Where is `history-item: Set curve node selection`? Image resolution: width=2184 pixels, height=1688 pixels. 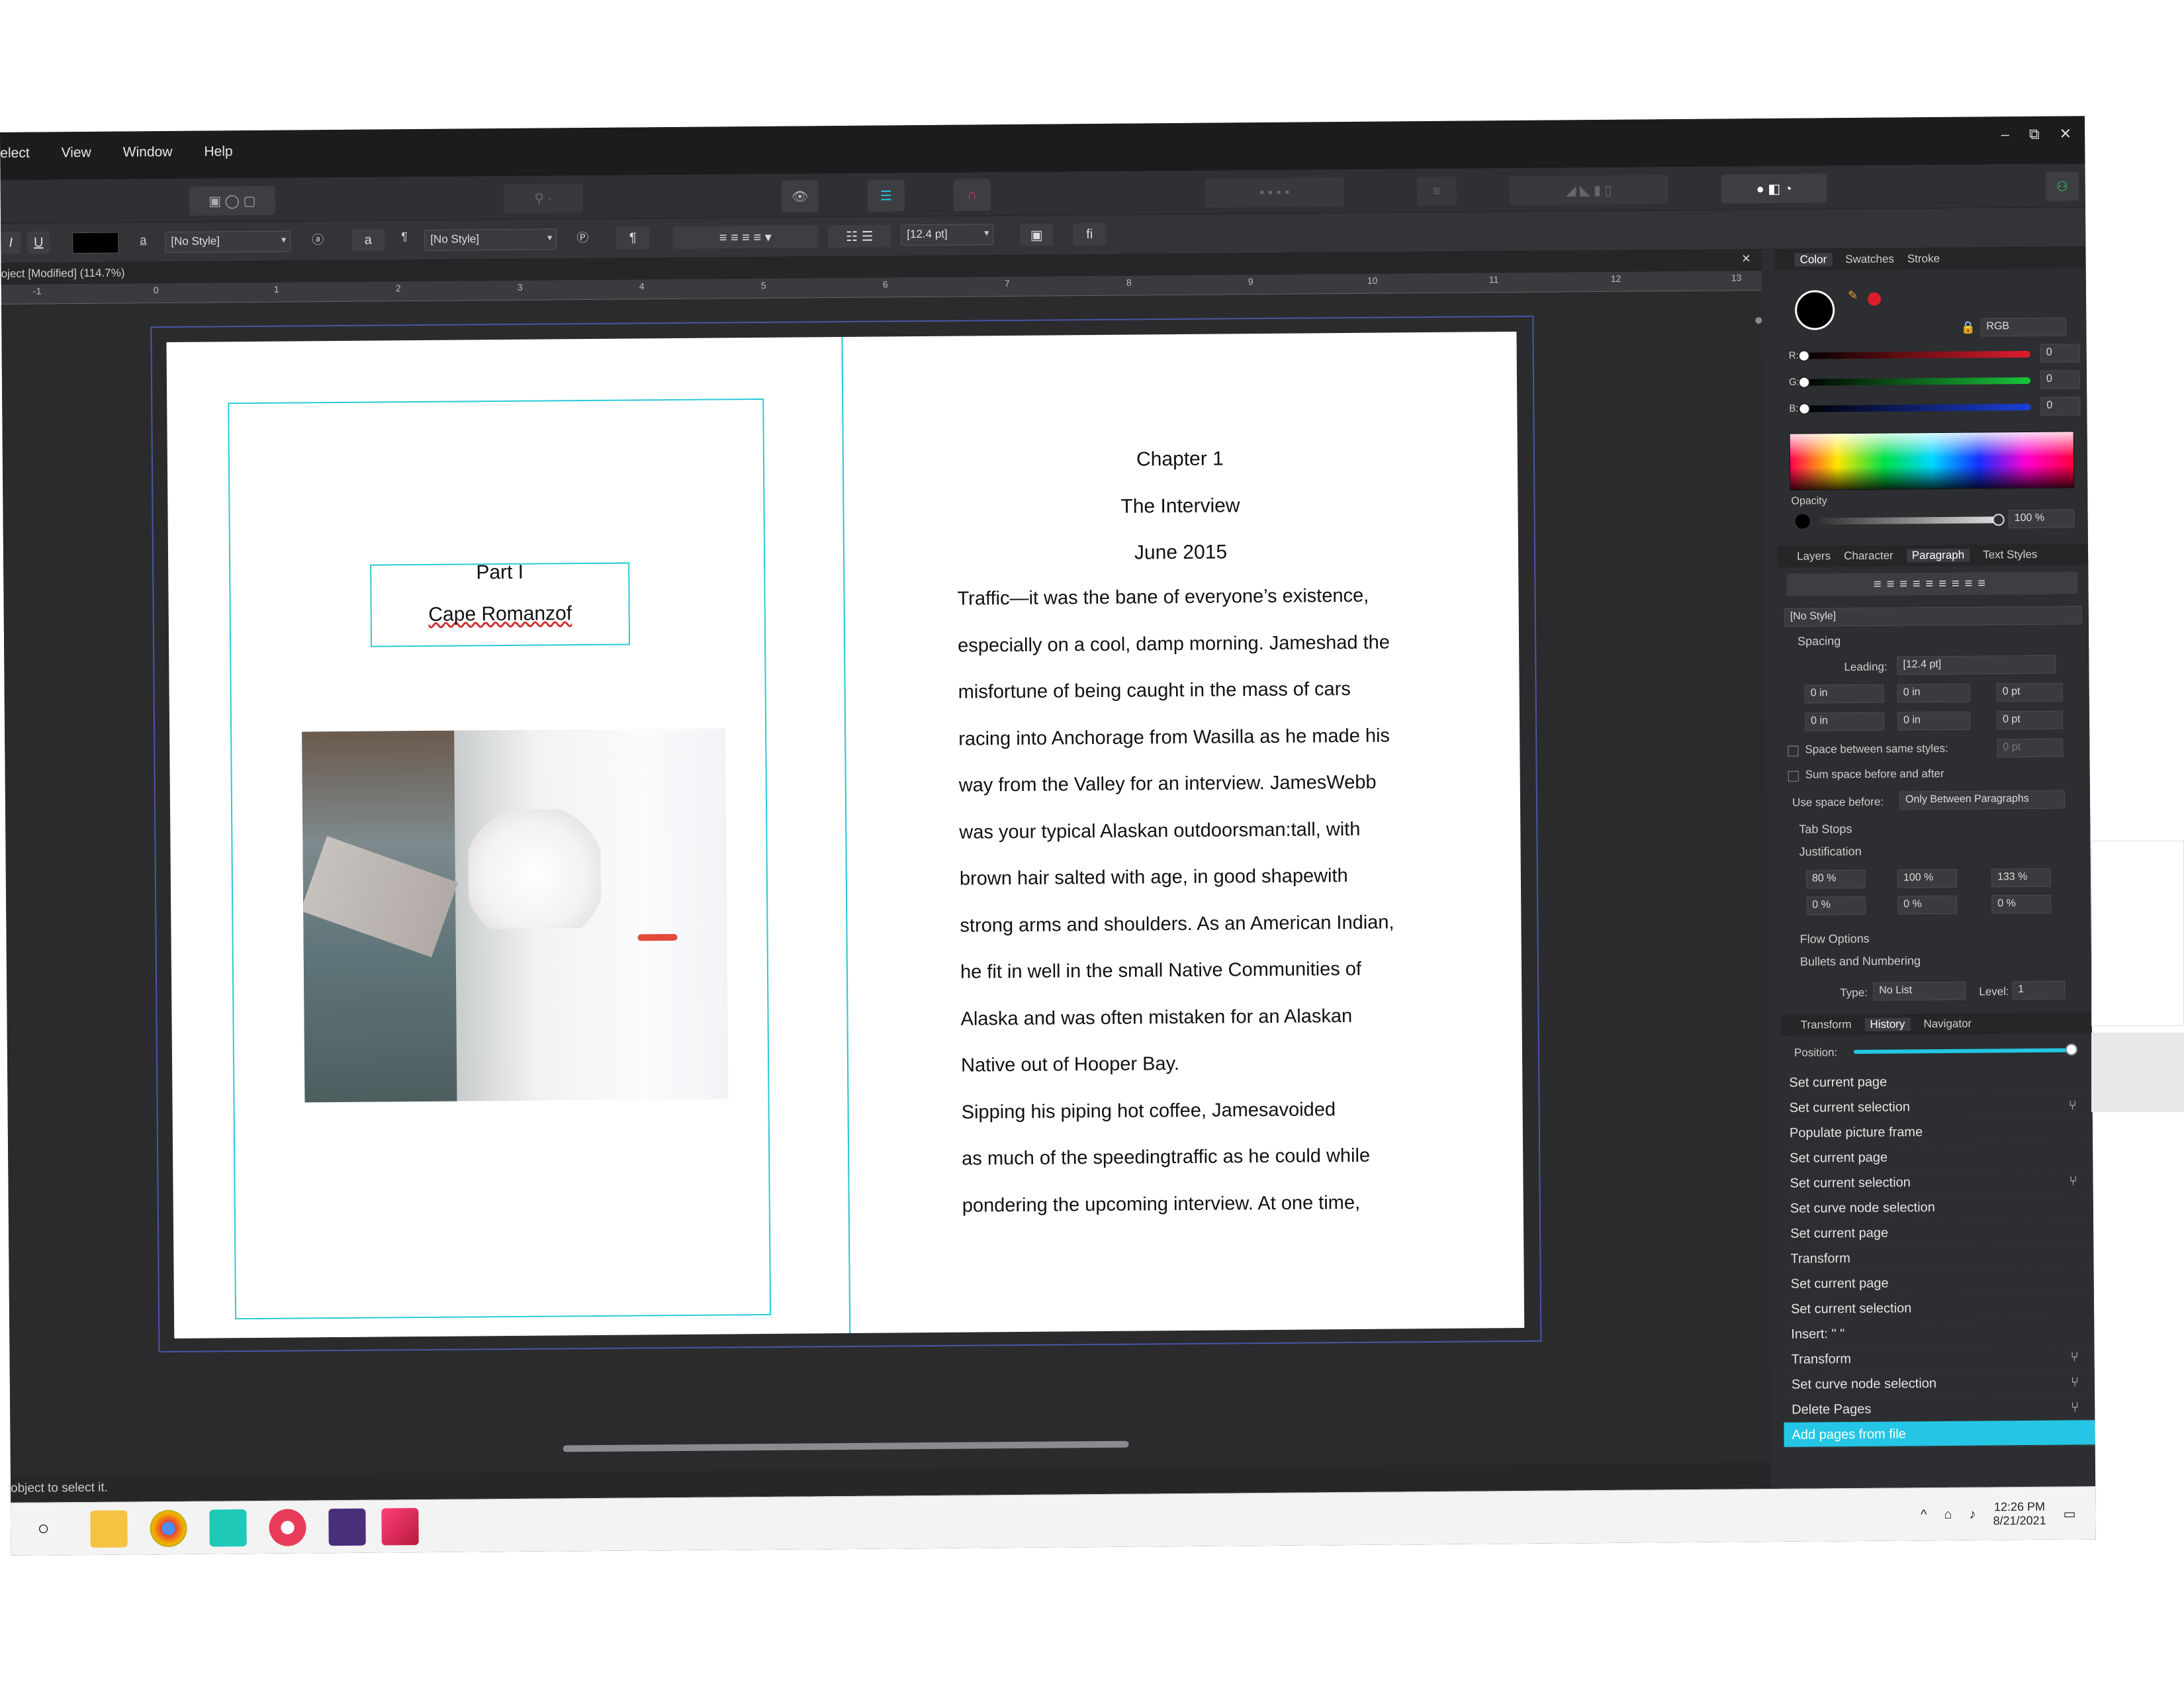 history-item: Set curve node selection is located at coordinates (1937, 1207).